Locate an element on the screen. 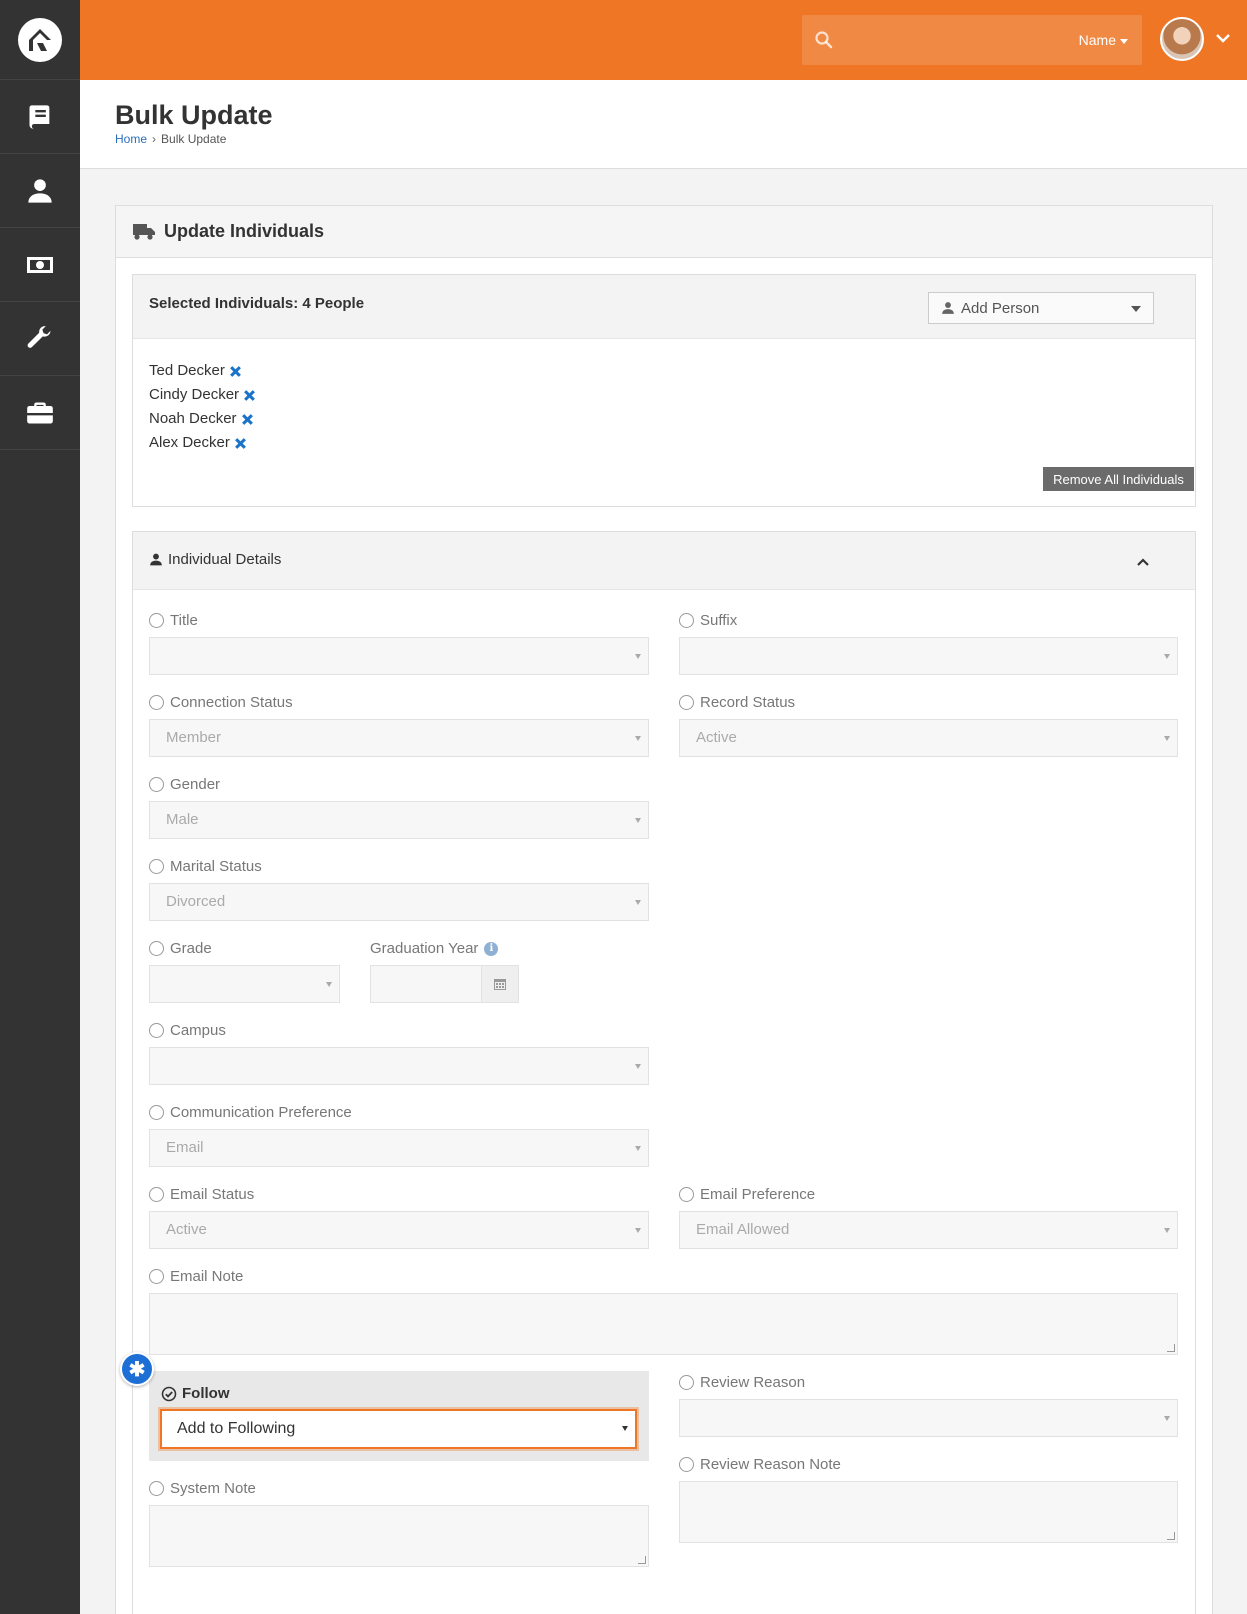 The height and width of the screenshot is (1614, 1247). communication-preference-radio: Communication Preference is located at coordinates (250, 1112).